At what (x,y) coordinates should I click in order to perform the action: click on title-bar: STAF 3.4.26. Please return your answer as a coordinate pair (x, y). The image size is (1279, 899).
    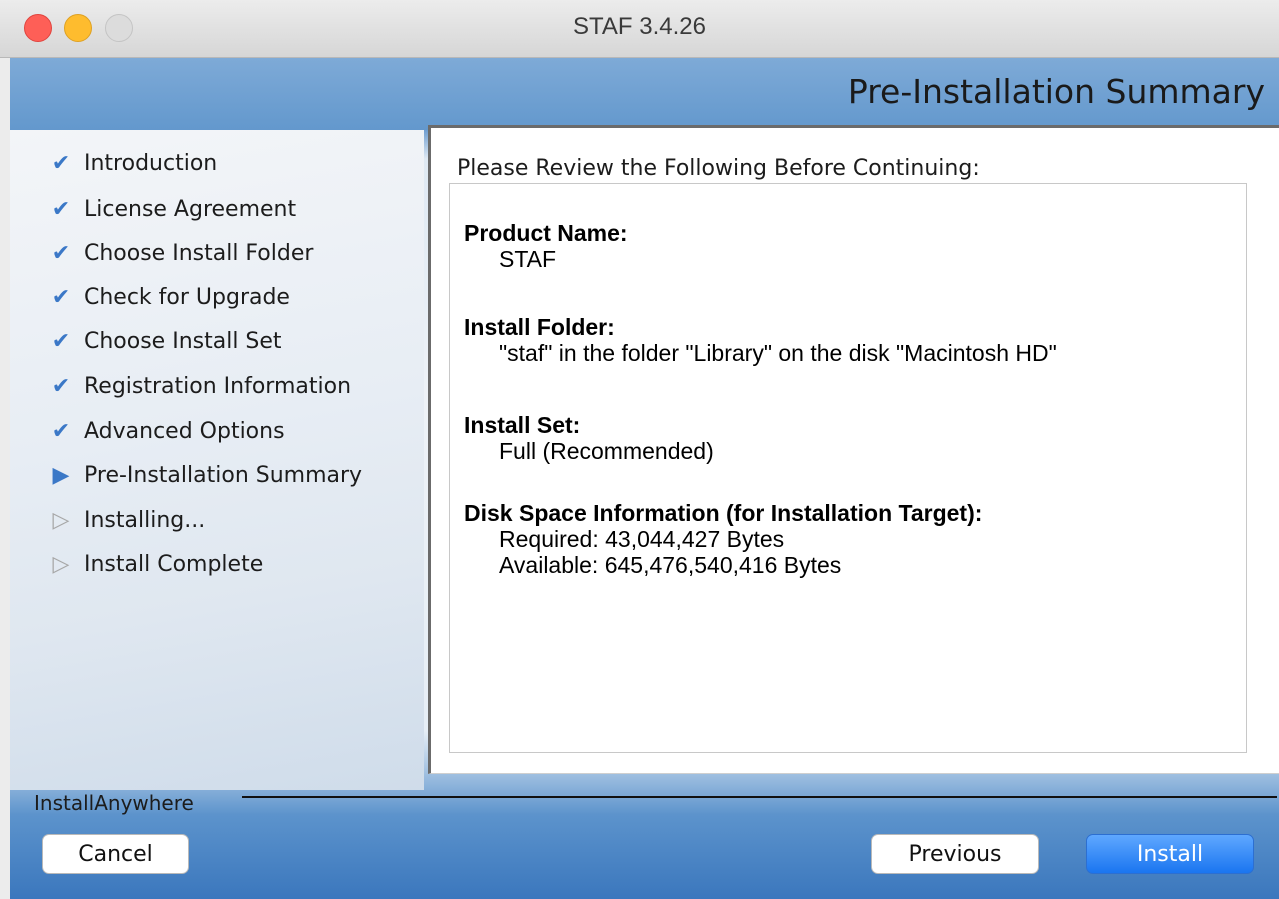
    Looking at the image, I should click on (639, 29).